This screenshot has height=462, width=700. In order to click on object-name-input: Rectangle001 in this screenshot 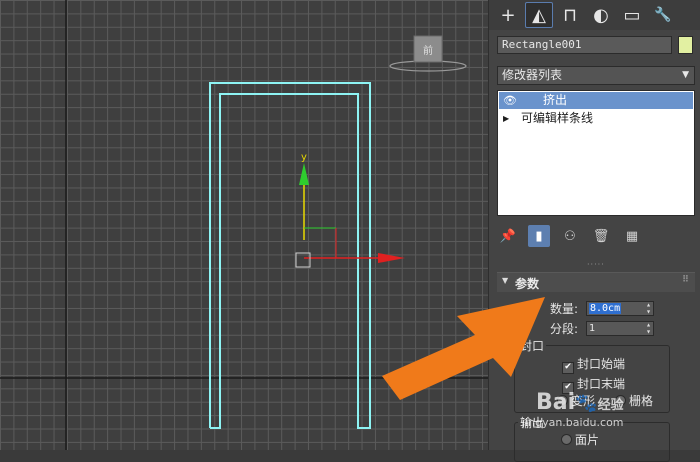, I will do `click(584, 45)`.